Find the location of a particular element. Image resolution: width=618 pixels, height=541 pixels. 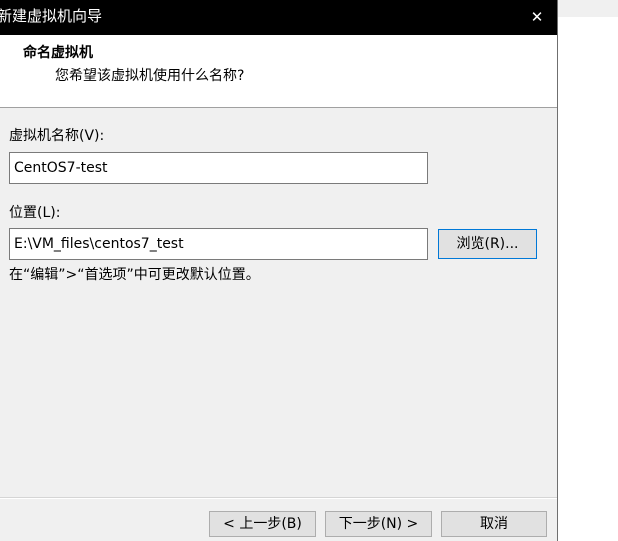

location-label: 位置(L): is located at coordinates (35, 213).